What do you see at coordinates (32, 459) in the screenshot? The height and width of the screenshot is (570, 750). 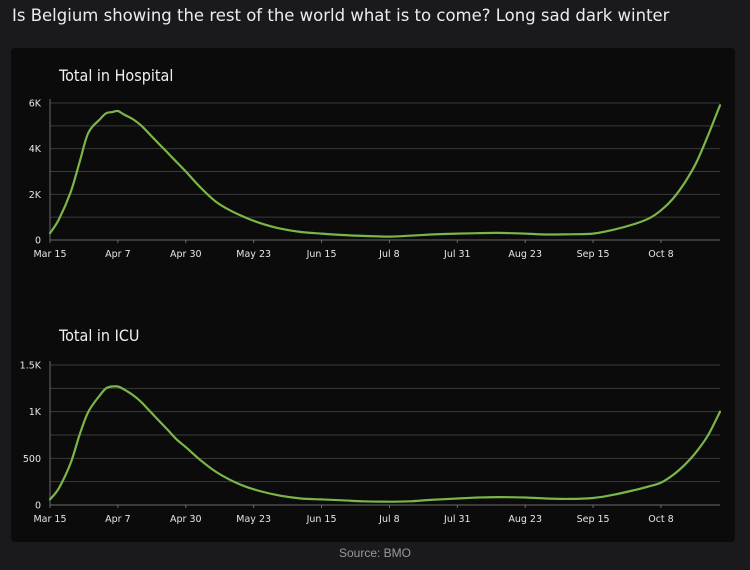 I see `chart-2-y-tick-label: 500` at bounding box center [32, 459].